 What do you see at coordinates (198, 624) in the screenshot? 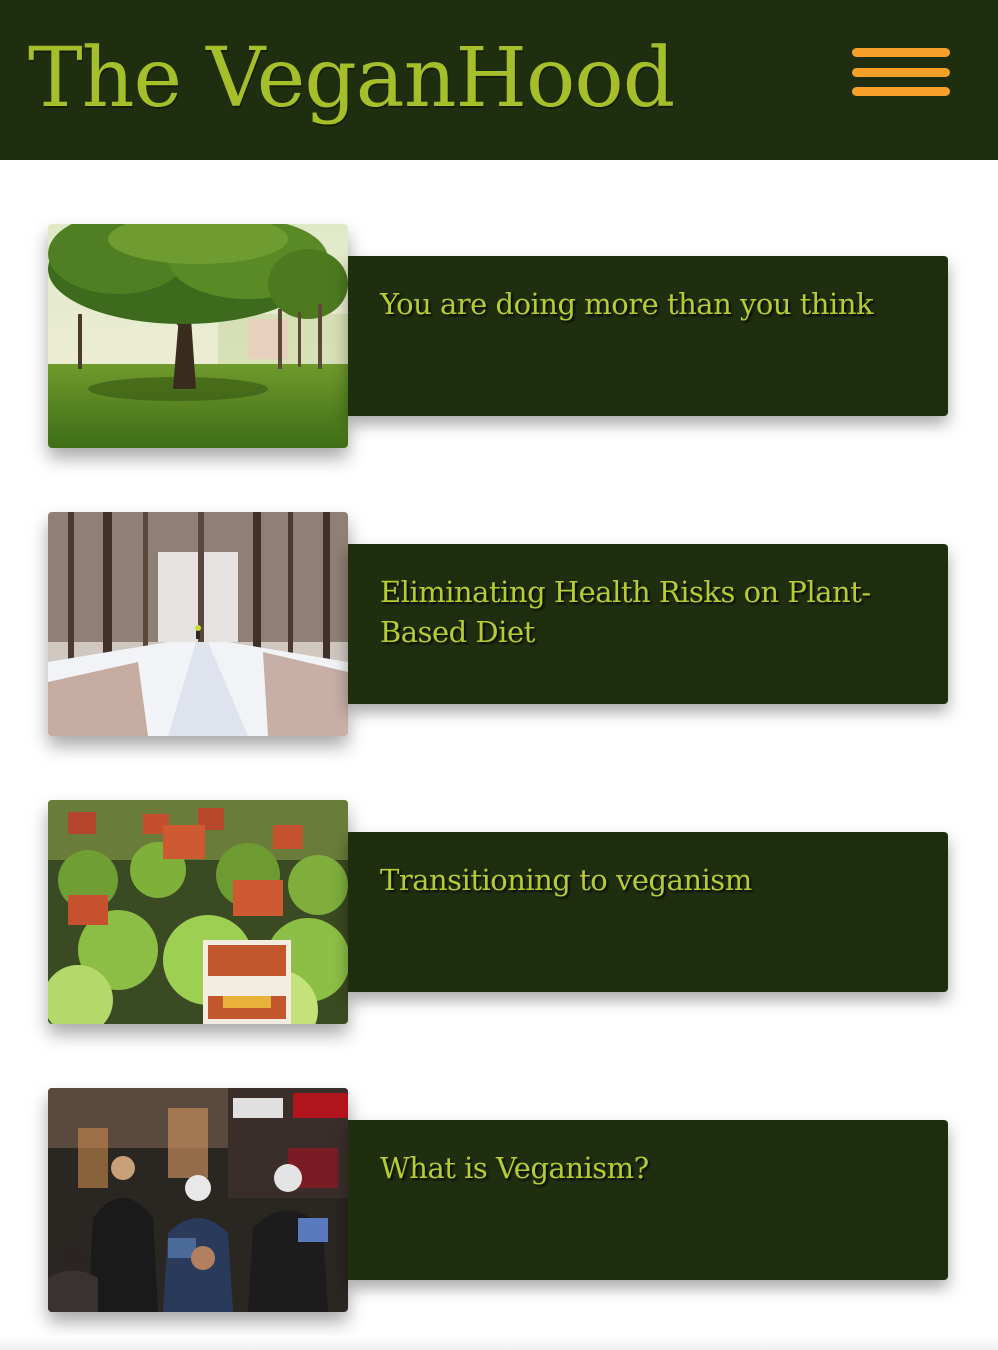
I see `snowy-forest-path-photo` at bounding box center [198, 624].